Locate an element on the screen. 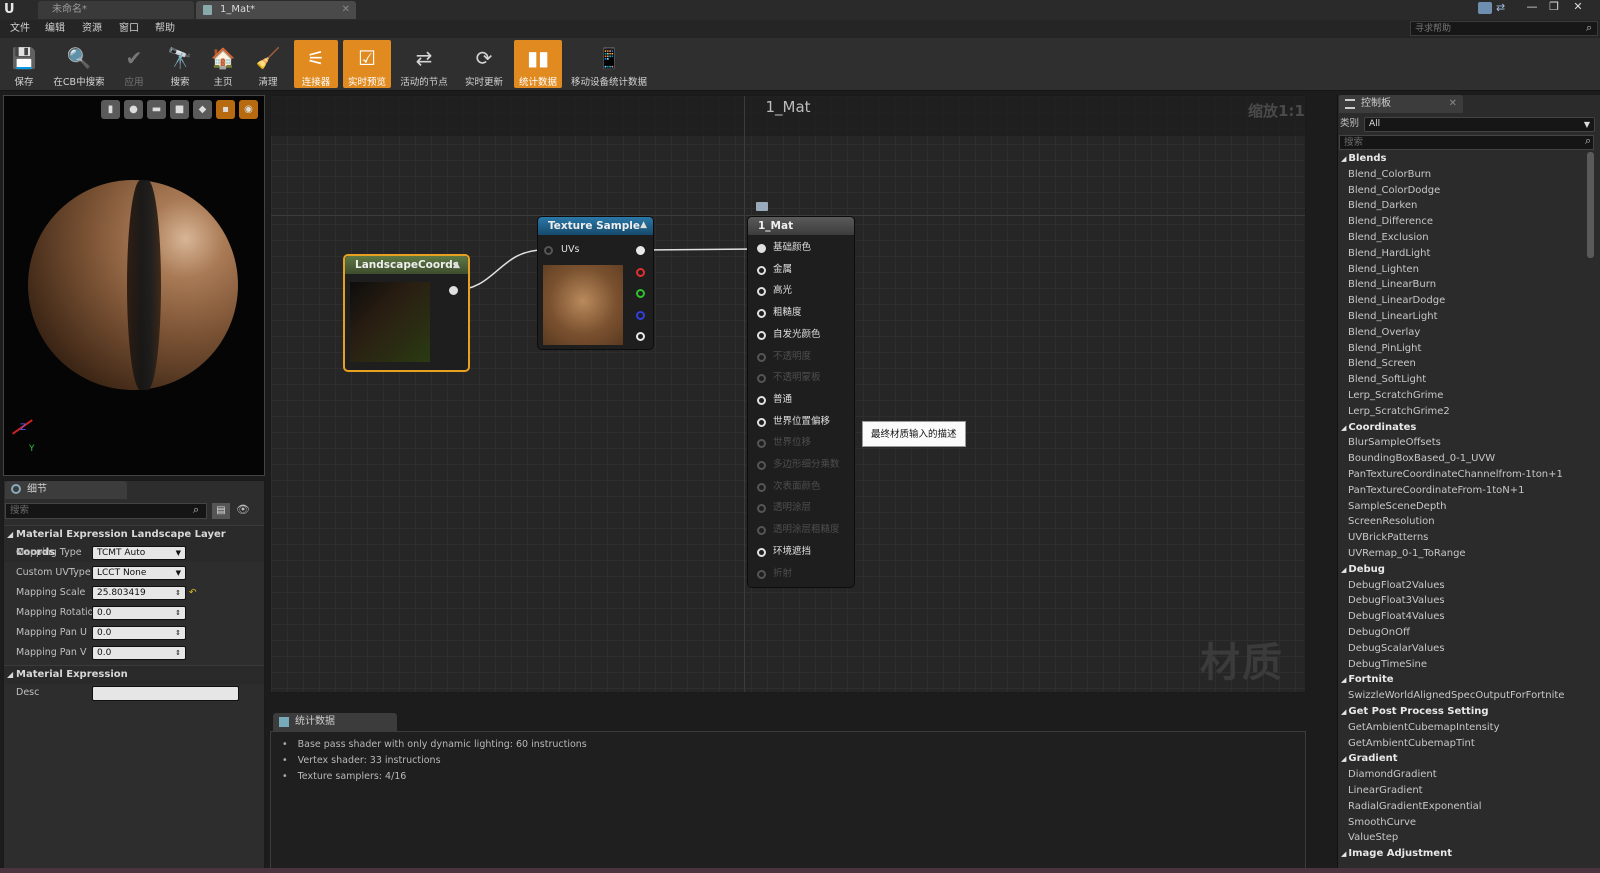  landscape-output-pin is located at coordinates (453, 290).